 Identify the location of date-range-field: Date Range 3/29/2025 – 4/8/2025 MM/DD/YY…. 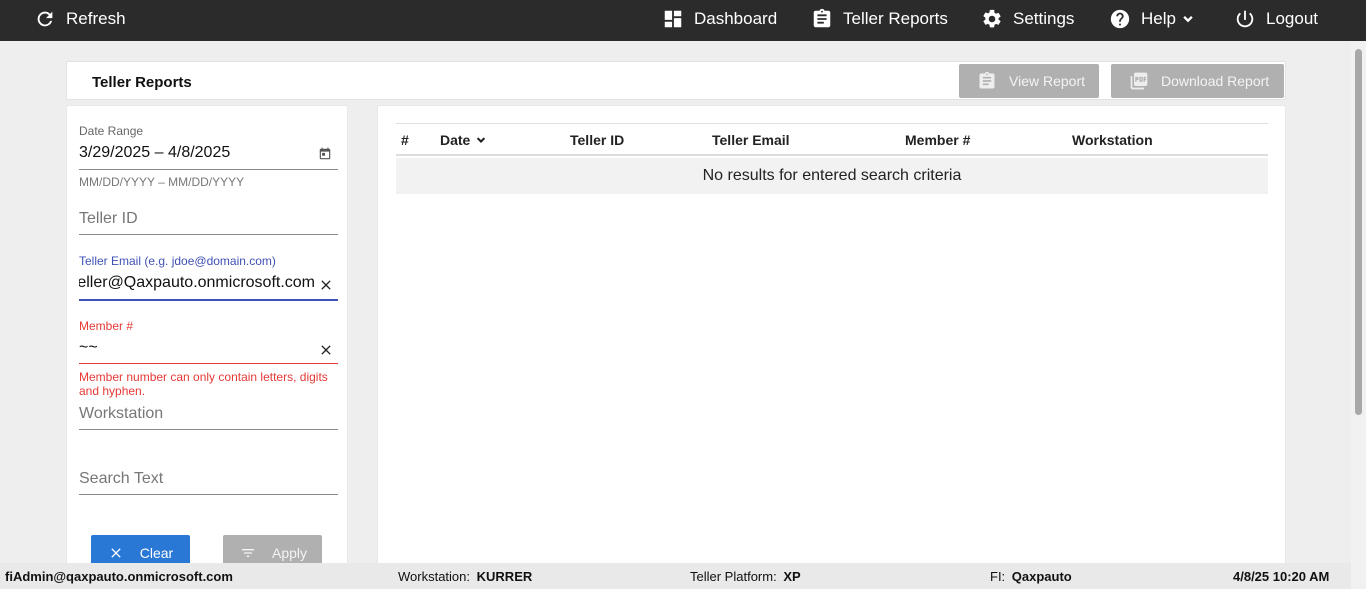
(208, 159).